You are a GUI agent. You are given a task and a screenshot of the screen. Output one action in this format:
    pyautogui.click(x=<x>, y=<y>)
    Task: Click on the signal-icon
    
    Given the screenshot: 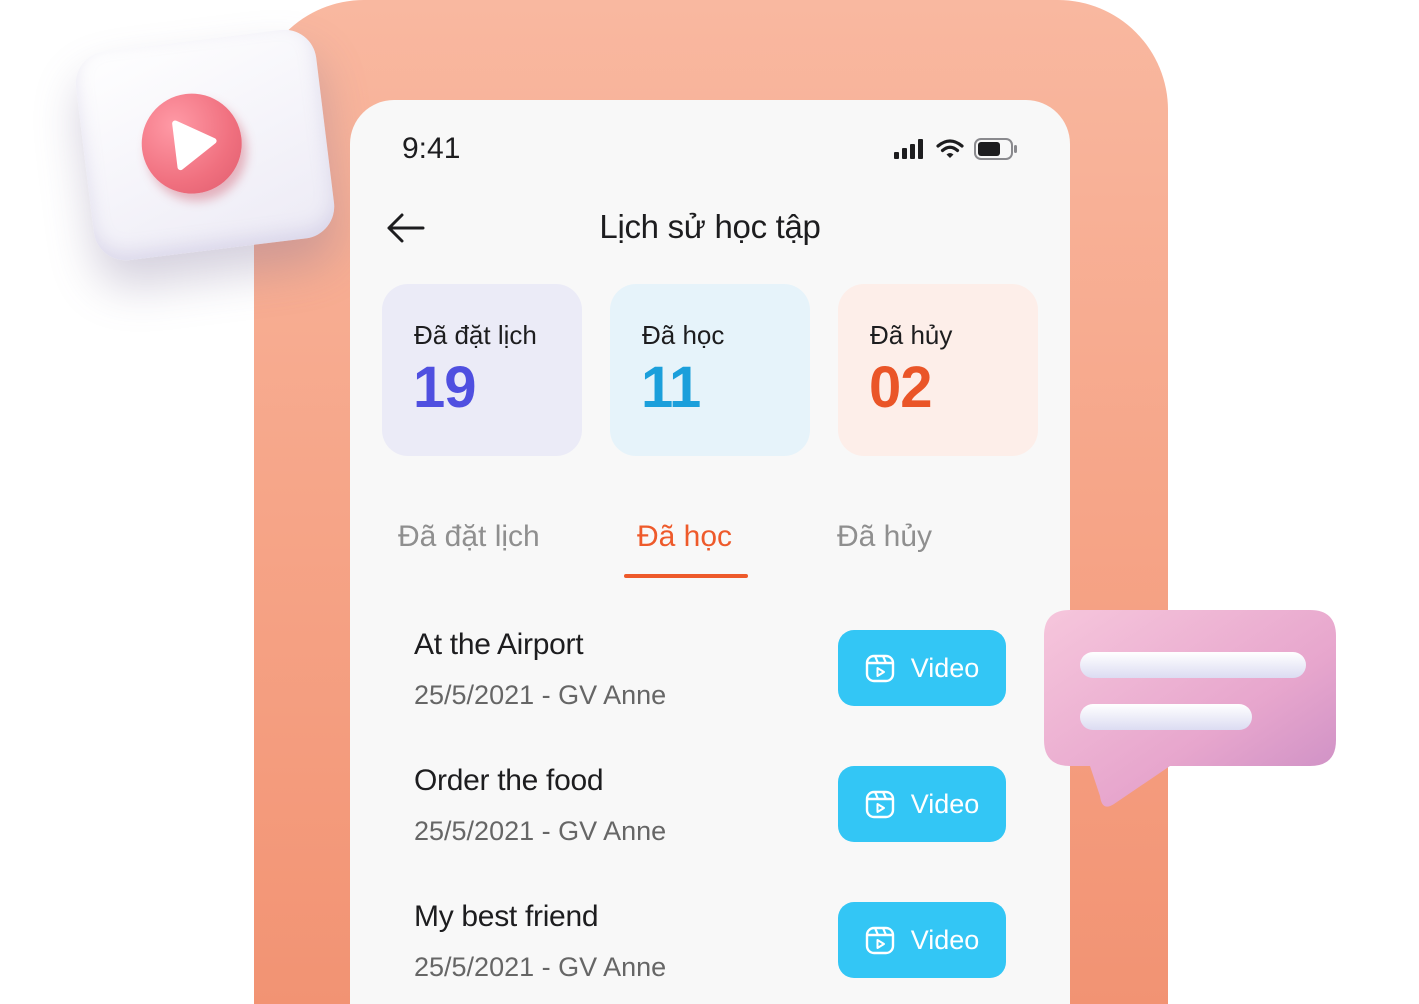 What is the action you would take?
    pyautogui.click(x=908, y=149)
    